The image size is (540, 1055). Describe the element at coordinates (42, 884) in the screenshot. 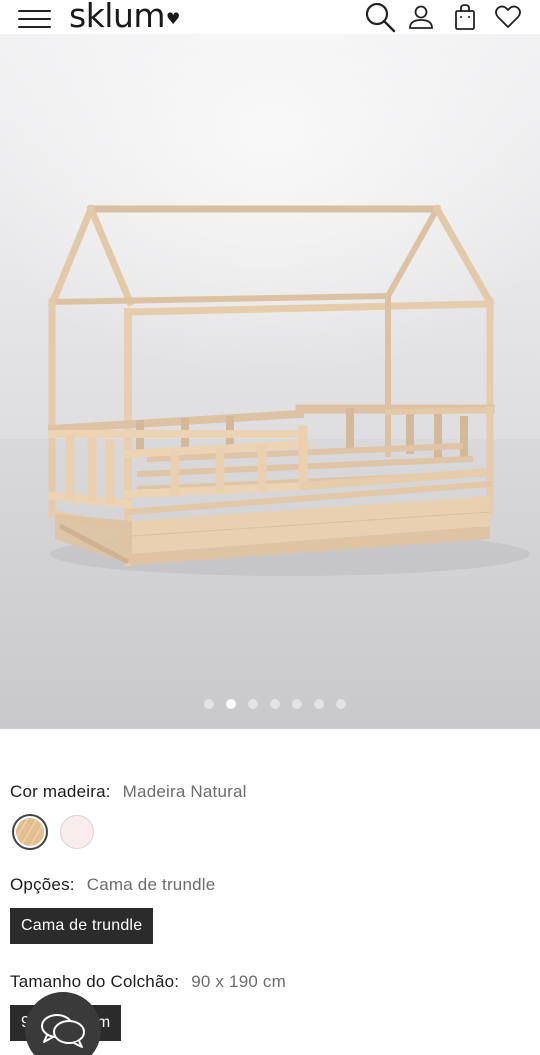

I see `options-label: Opções:` at that location.